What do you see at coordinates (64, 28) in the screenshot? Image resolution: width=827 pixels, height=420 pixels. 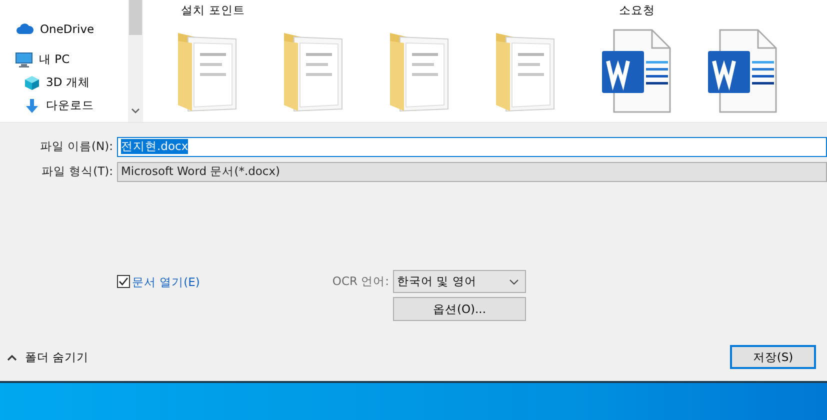 I see `sidebar-item: OneDrive` at bounding box center [64, 28].